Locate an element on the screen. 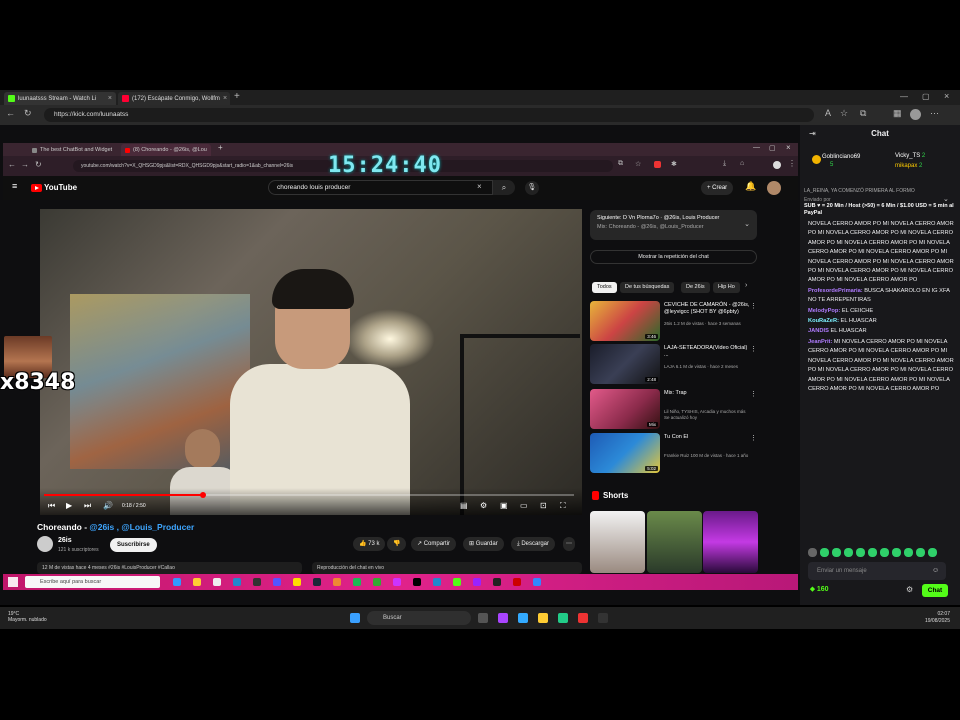 The width and height of the screenshot is (960, 720). bell-icon: 🔔 is located at coordinates (750, 186).